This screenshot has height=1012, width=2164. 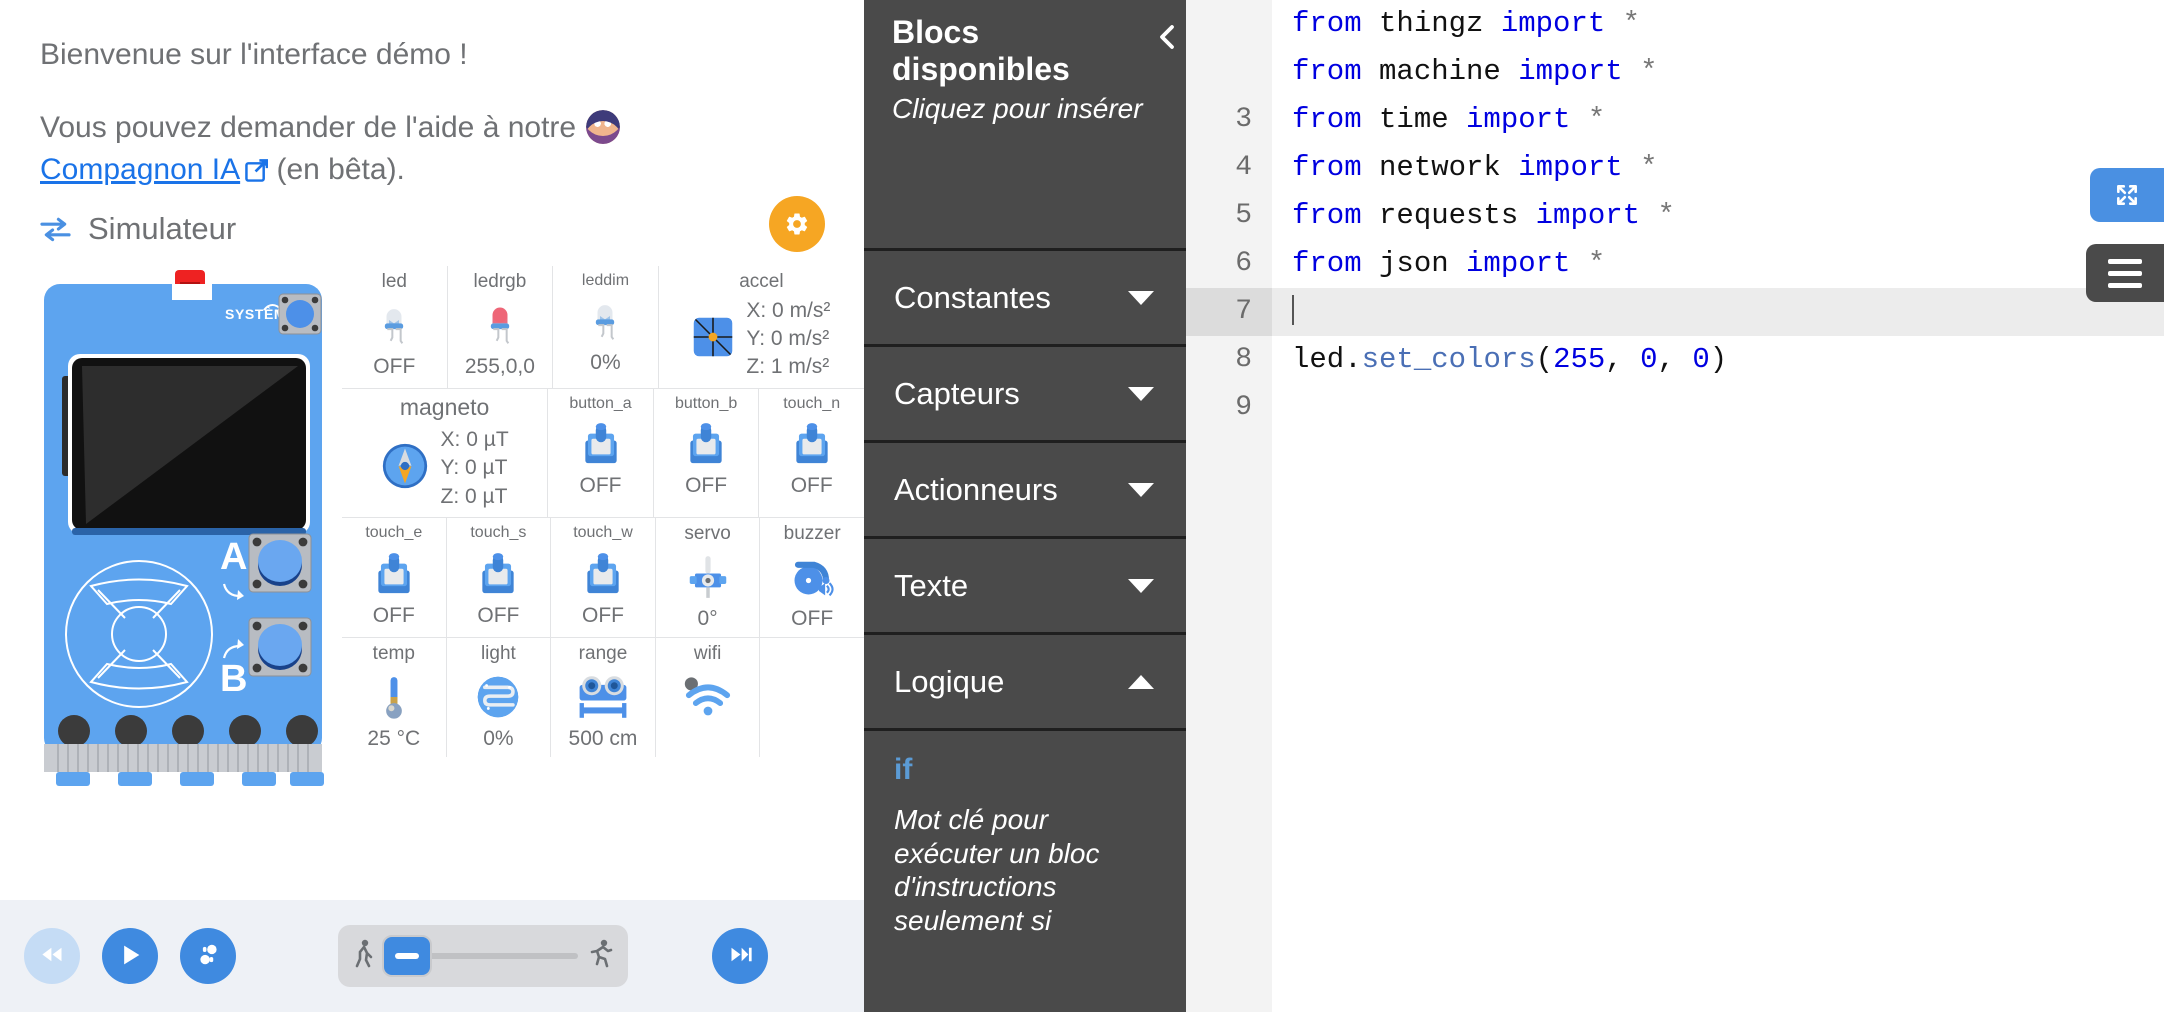 I want to click on code-token: requests, so click(x=1457, y=215).